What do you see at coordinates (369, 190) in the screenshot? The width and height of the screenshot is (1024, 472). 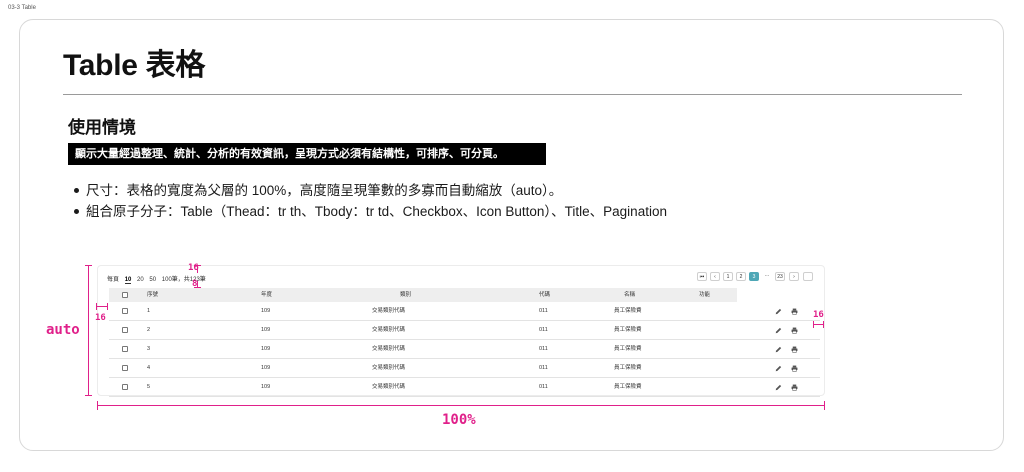 I see `bullet-item-size: 尺寸：表格的寬度為父層的 100%，高度隨呈現筆數的多寡而自動縮放（auto）。` at bounding box center [369, 190].